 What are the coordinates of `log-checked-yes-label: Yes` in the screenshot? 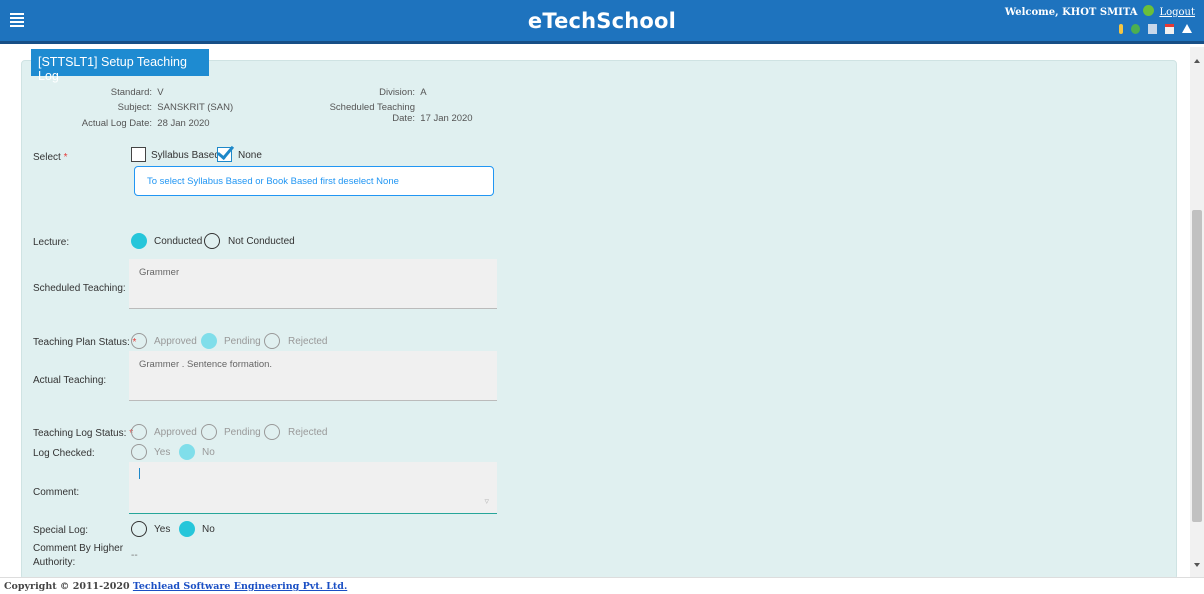 It's located at (162, 452).